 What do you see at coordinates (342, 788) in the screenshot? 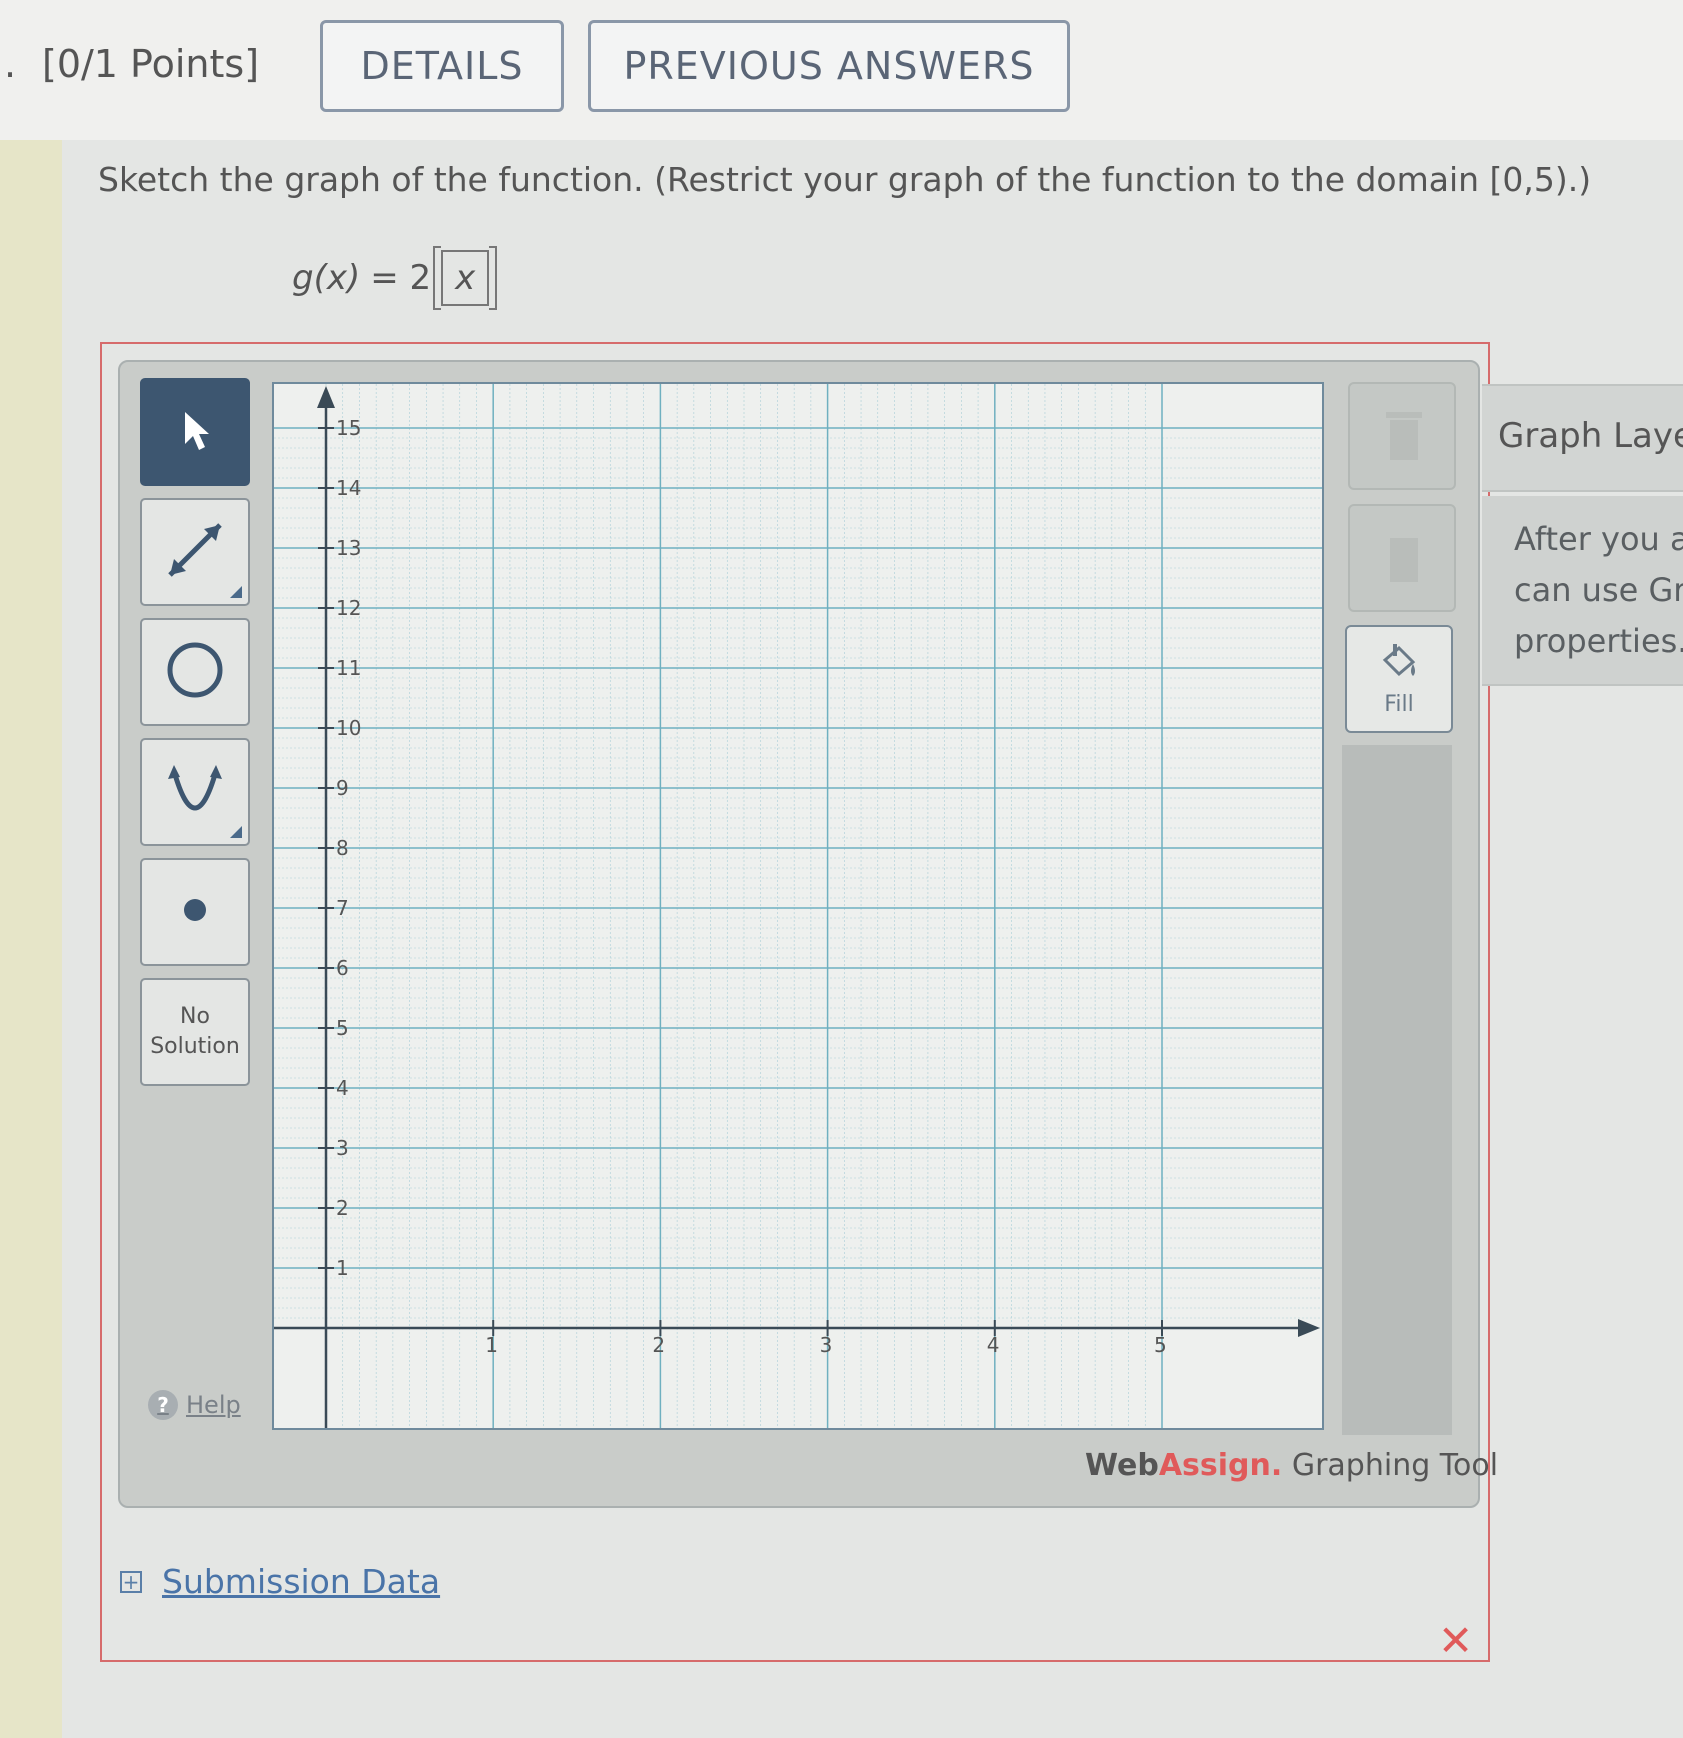
I see `y-tick-label-9: 9` at bounding box center [342, 788].